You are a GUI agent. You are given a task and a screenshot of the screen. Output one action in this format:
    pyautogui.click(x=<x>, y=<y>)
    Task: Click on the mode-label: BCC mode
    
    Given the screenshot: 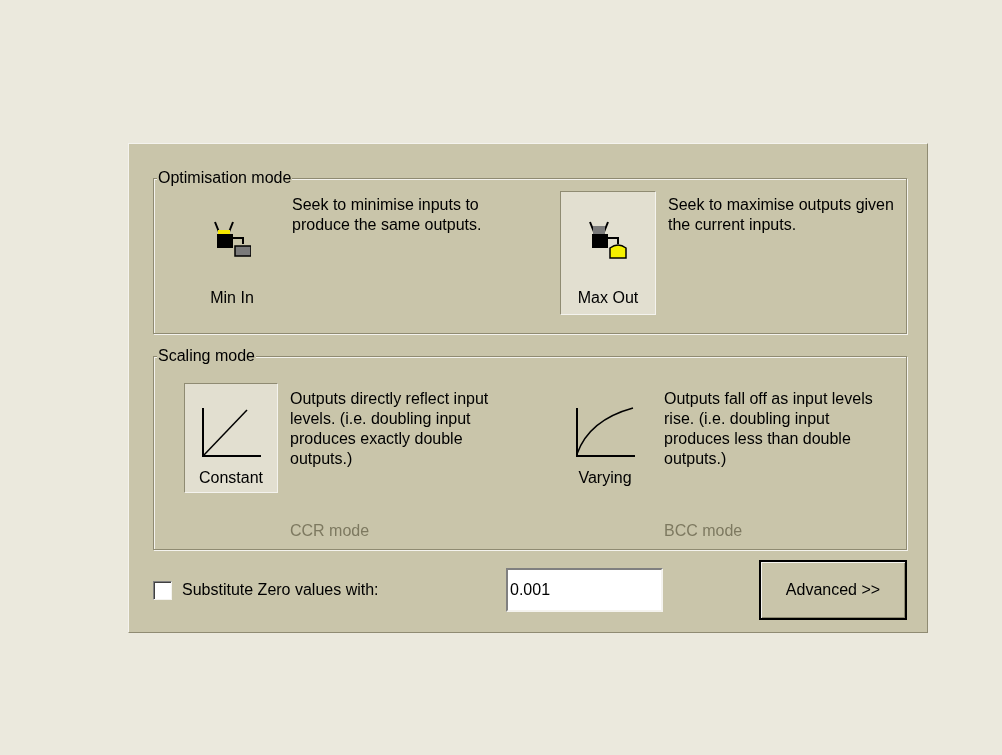 What is the action you would take?
    pyautogui.click(x=704, y=531)
    